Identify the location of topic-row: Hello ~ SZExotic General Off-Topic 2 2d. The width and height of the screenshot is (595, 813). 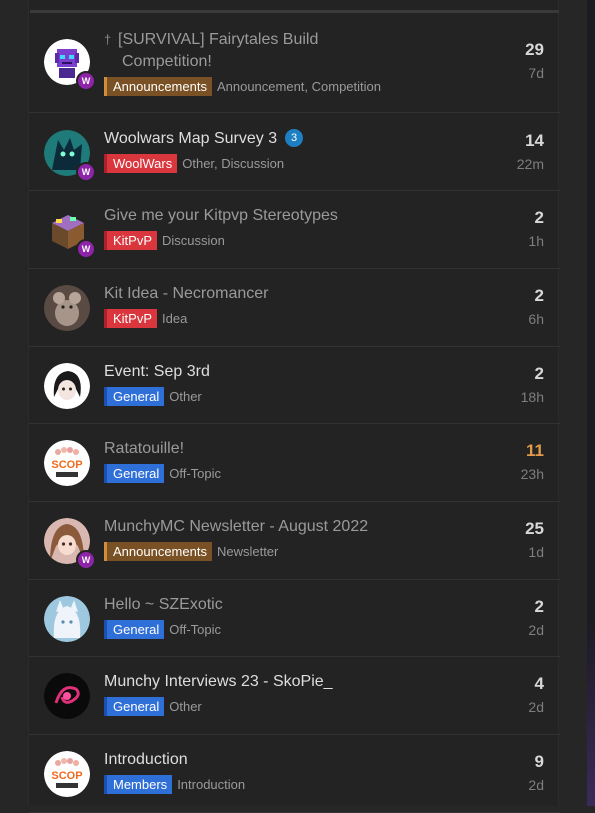
(294, 618).